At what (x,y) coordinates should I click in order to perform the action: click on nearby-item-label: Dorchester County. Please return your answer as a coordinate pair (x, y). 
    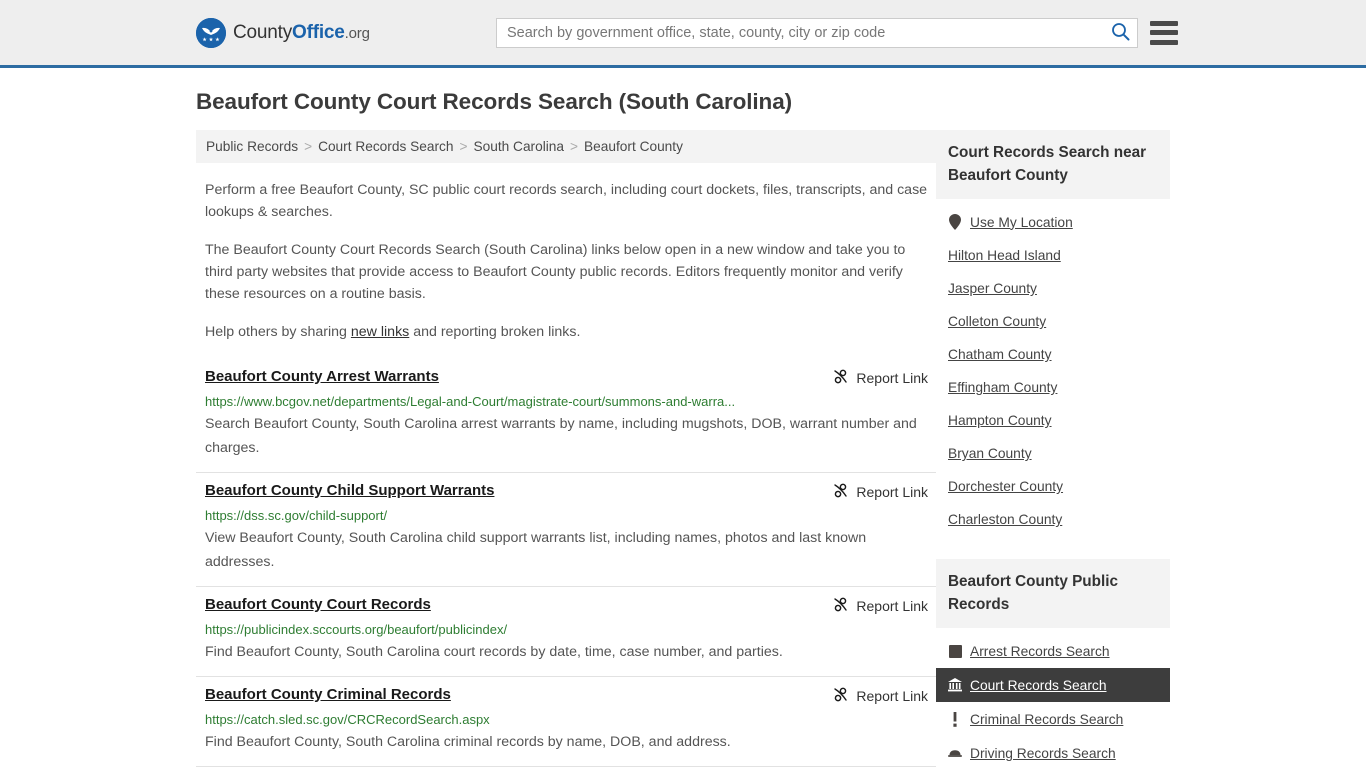
    Looking at the image, I should click on (1006, 486).